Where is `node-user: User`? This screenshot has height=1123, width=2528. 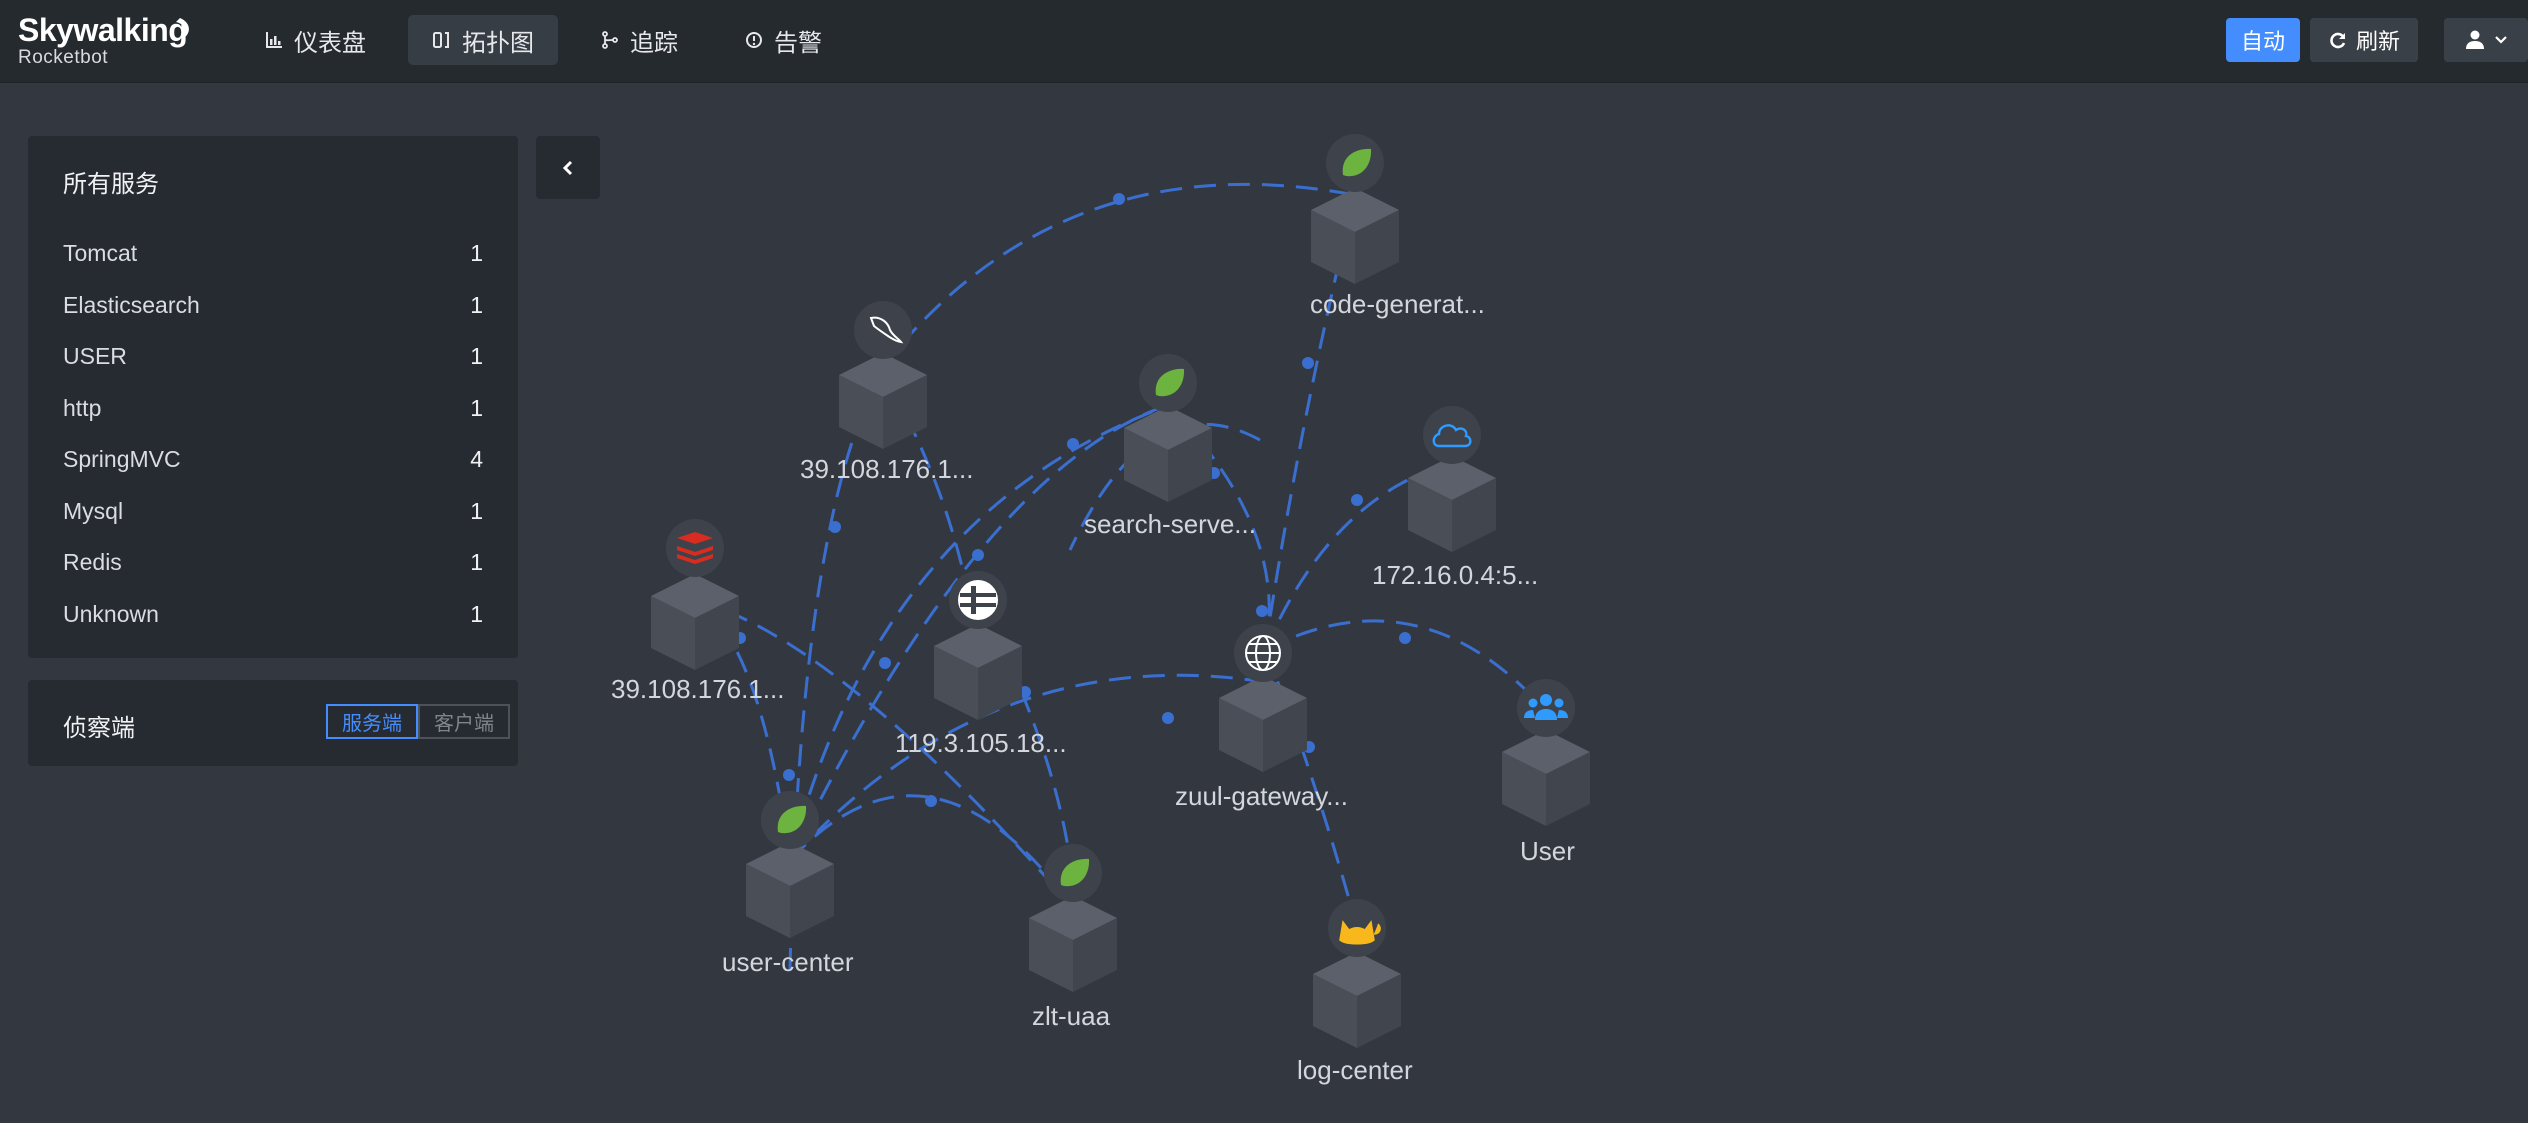 node-user: User is located at coordinates (1546, 772).